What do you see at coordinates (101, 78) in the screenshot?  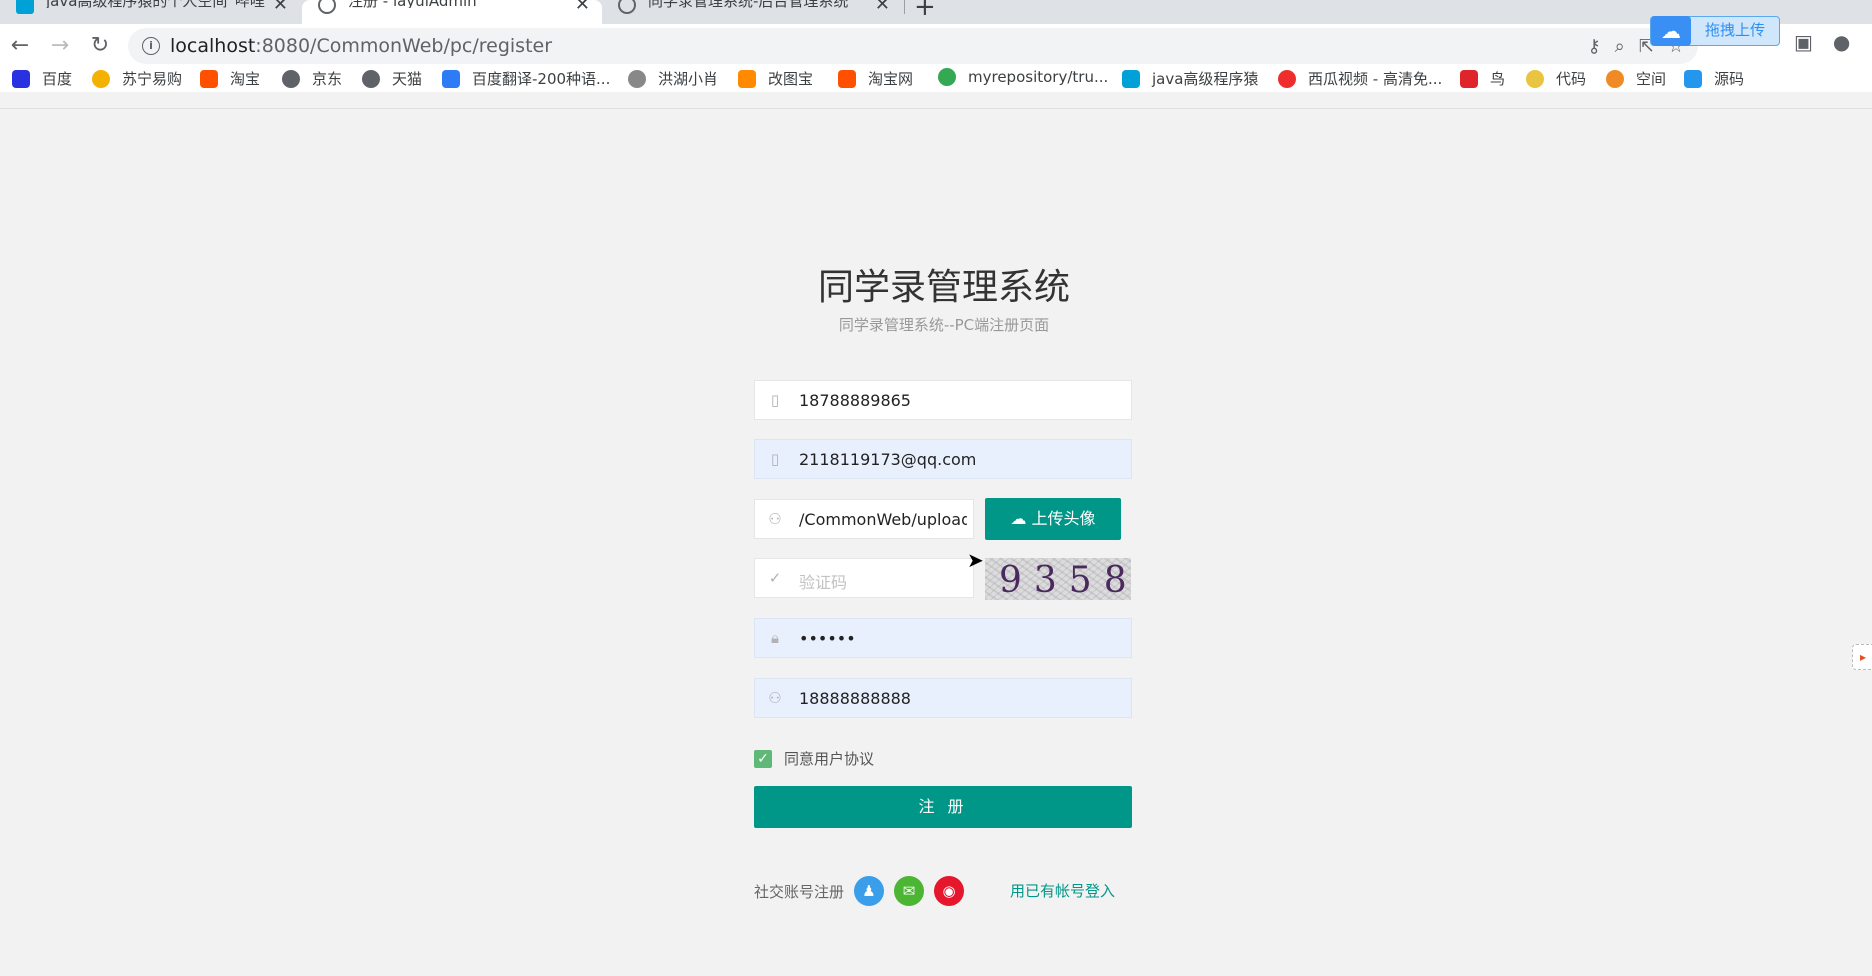 I see `suning-icon` at bounding box center [101, 78].